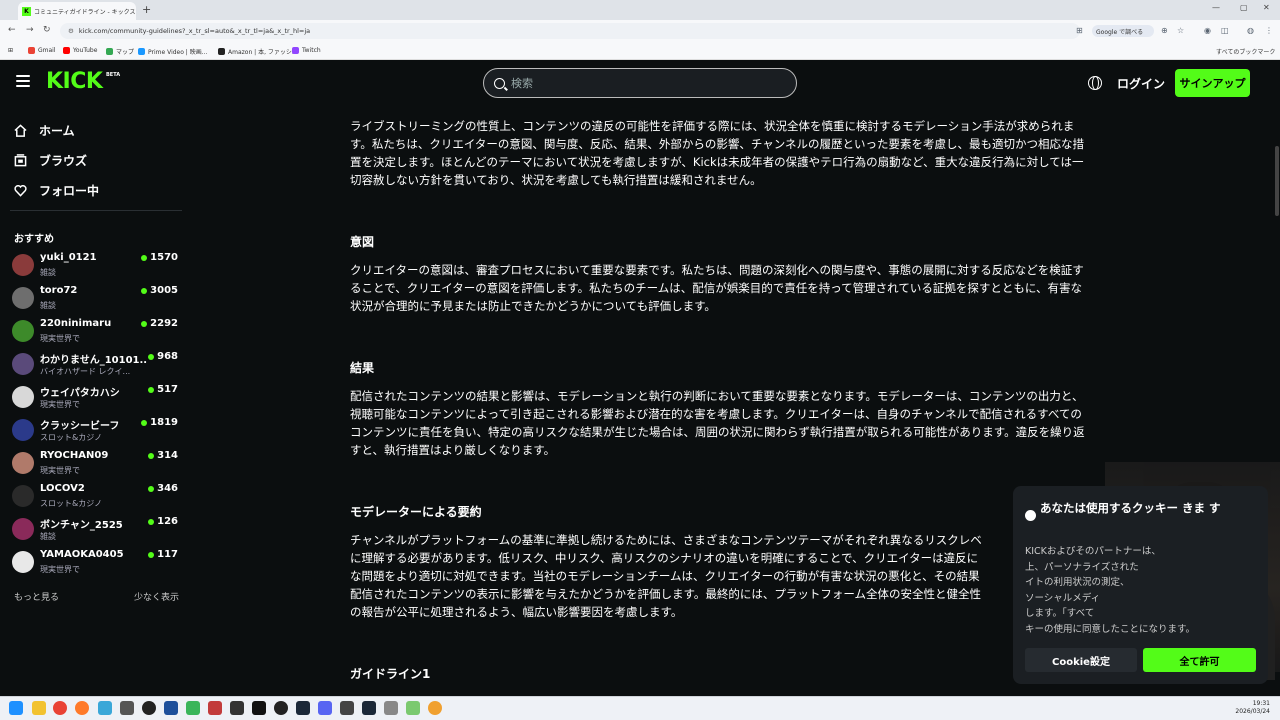 Image resolution: width=1280 pixels, height=720 pixels. What do you see at coordinates (74, 81) in the screenshot?
I see `kick-logo: KICK` at bounding box center [74, 81].